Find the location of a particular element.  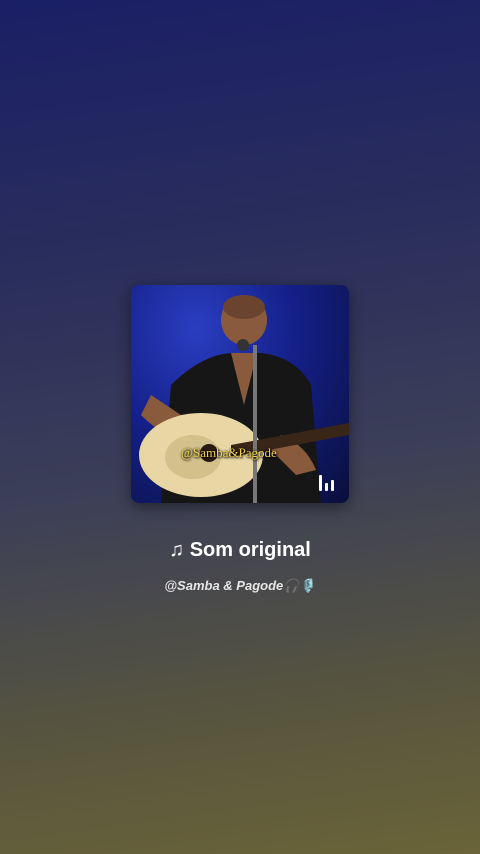

track-title: Som original is located at coordinates (250, 550).